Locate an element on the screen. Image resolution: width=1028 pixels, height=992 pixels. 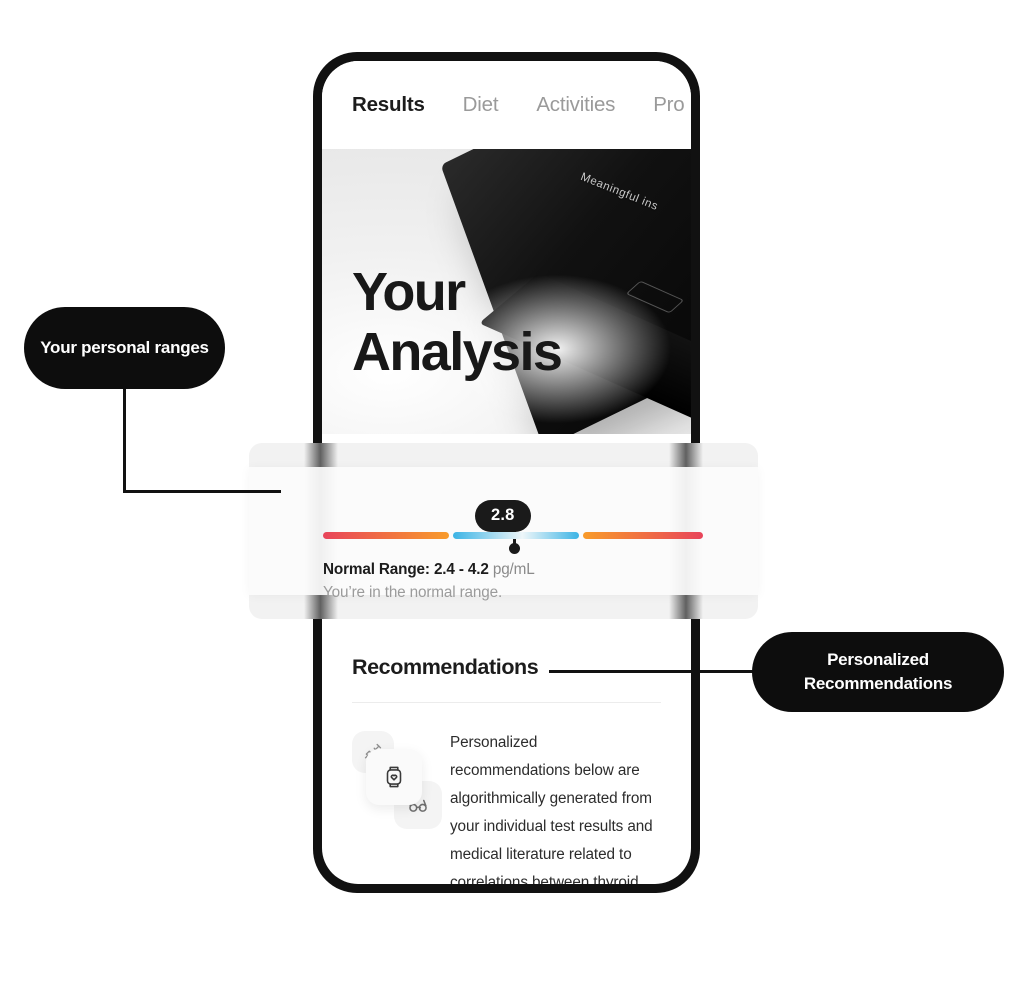
callout-recs-label: Personalized Recommendations is located at coordinates (878, 671).